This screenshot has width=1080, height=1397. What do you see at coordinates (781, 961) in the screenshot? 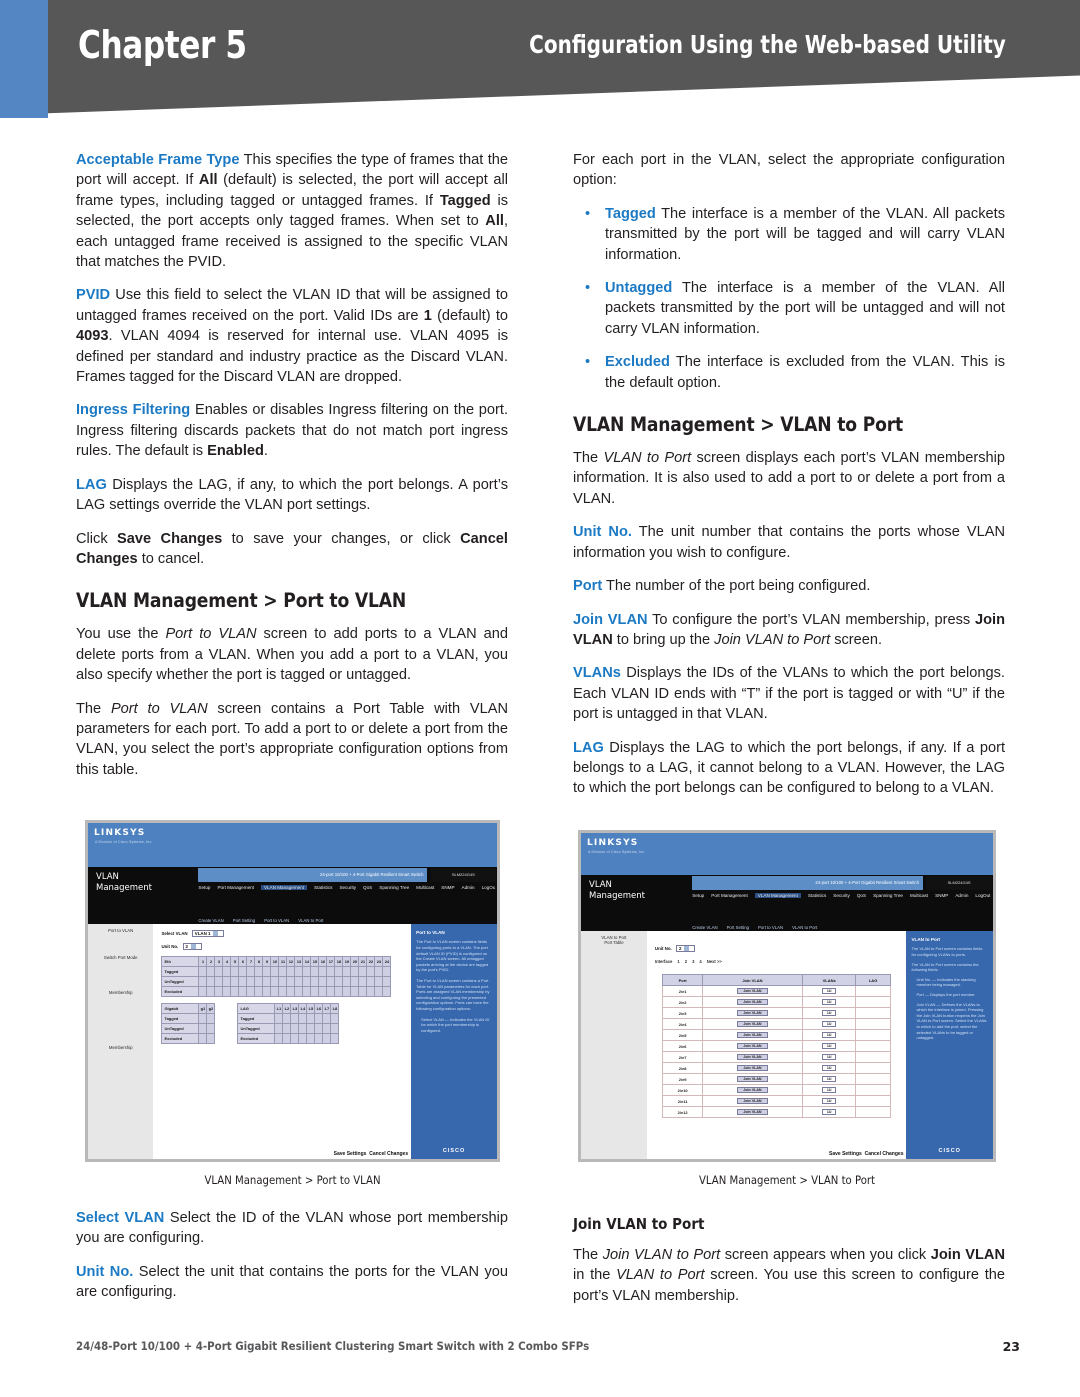
I see `interface-pager: Interface 1 2 3 4 Next >>` at bounding box center [781, 961].